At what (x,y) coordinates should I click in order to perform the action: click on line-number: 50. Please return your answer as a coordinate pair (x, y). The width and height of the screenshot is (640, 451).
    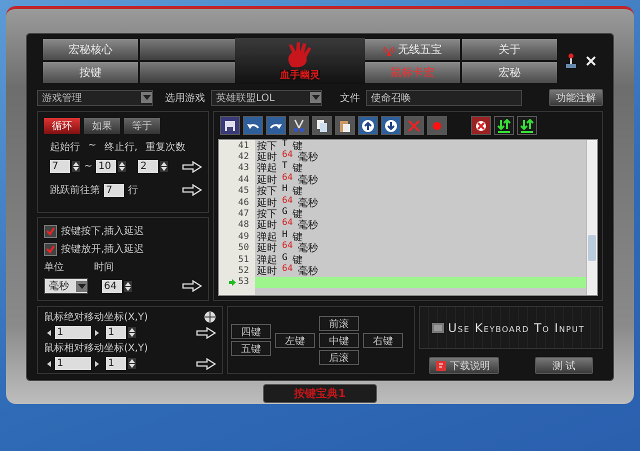
    Looking at the image, I should click on (243, 248).